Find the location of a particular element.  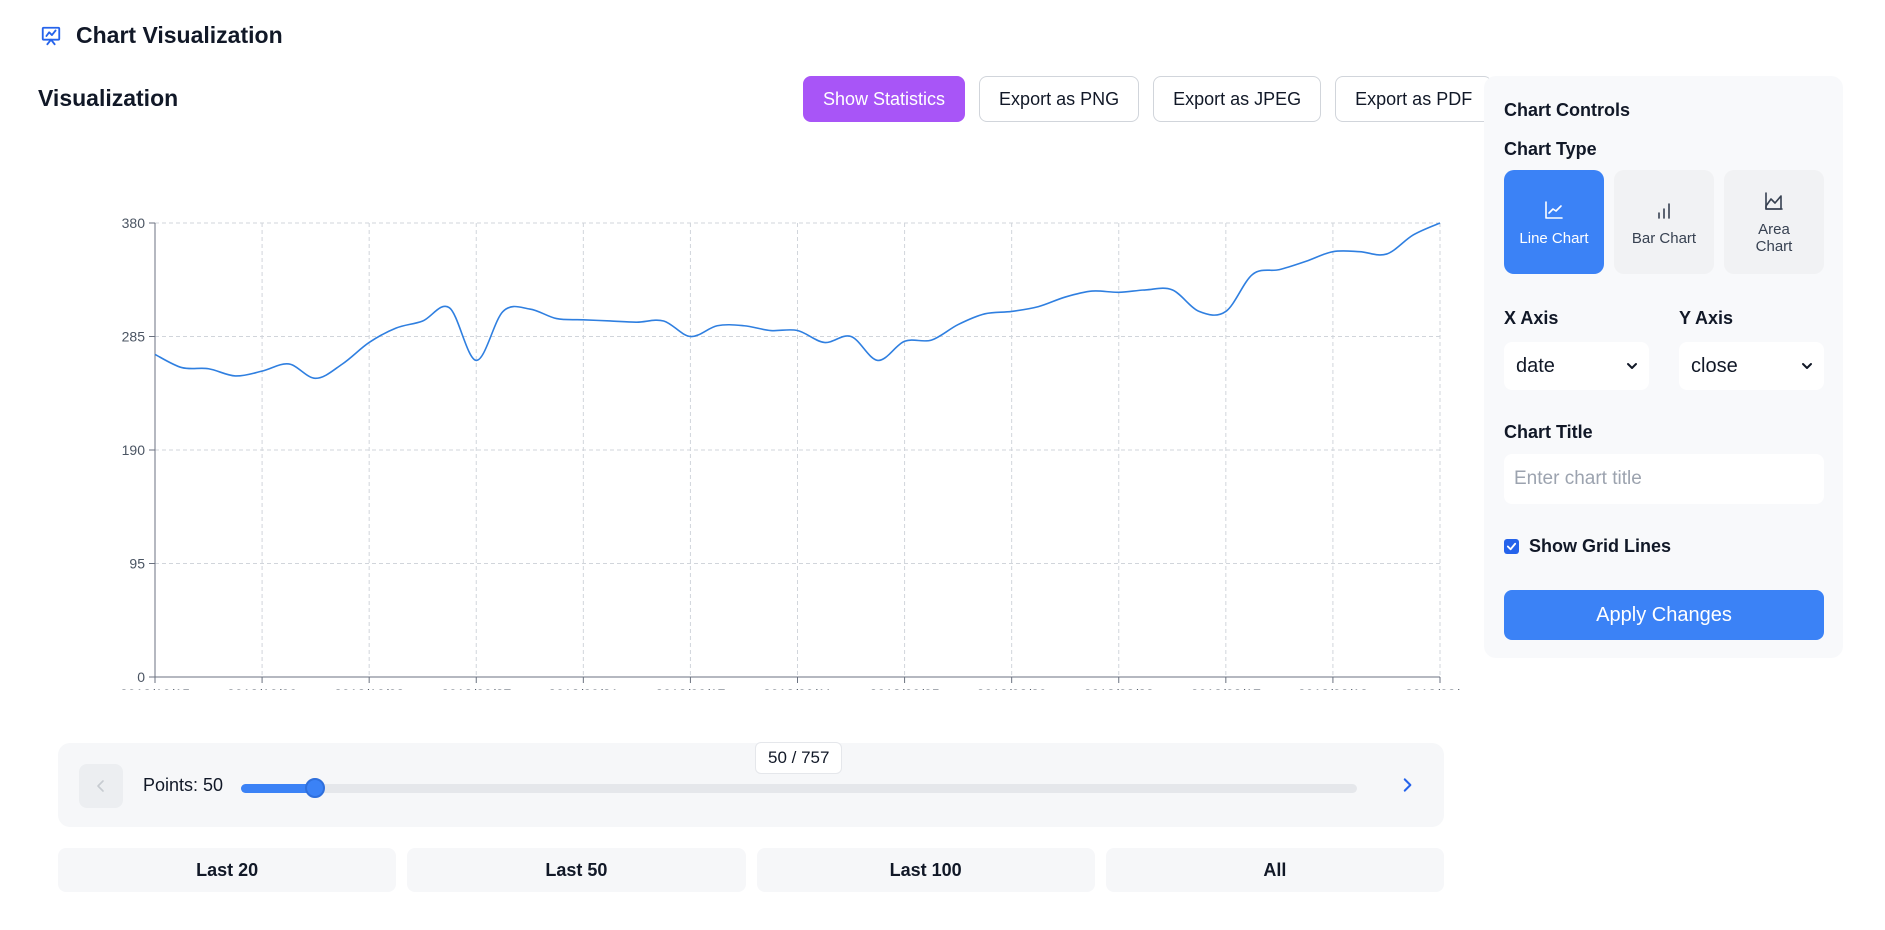

chevron-left-icon is located at coordinates (100, 786).